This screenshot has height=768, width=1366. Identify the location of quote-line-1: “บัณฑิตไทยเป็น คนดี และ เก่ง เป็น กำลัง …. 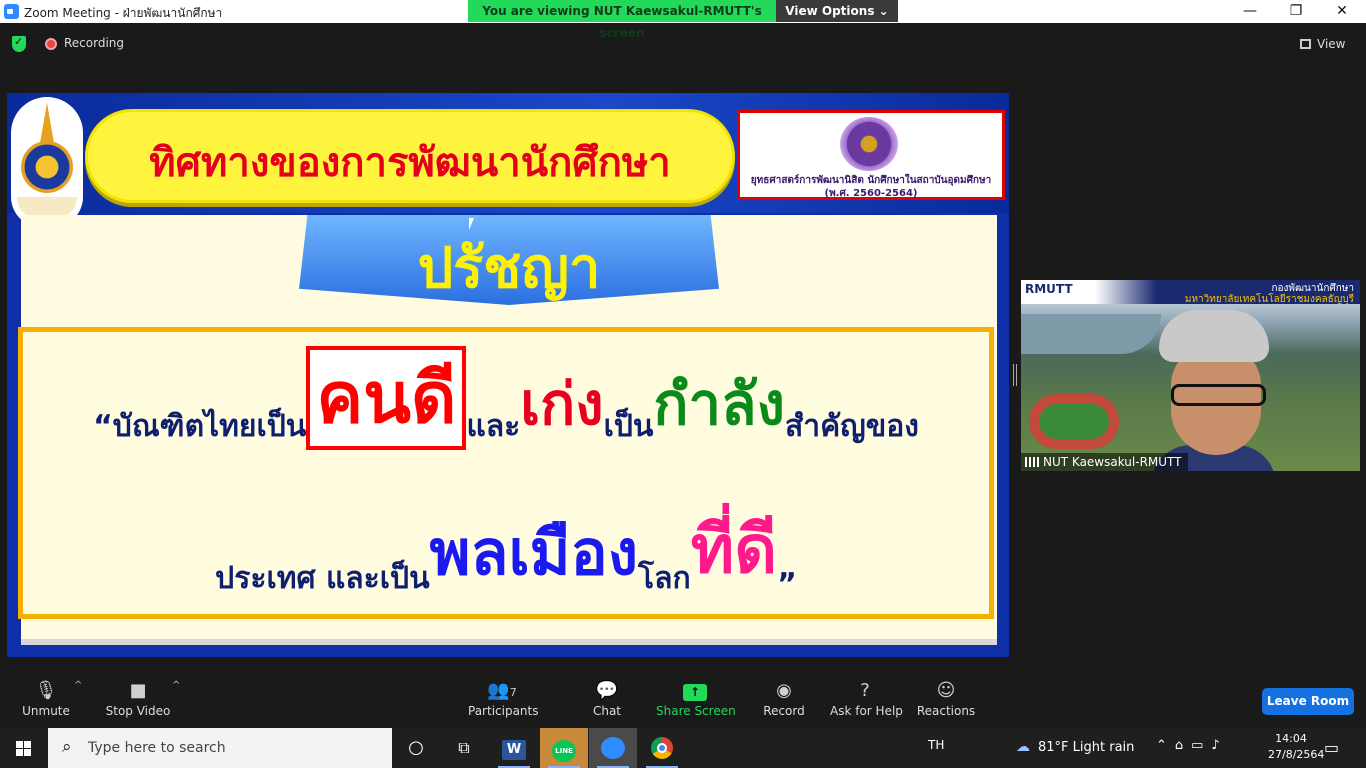
(506, 395).